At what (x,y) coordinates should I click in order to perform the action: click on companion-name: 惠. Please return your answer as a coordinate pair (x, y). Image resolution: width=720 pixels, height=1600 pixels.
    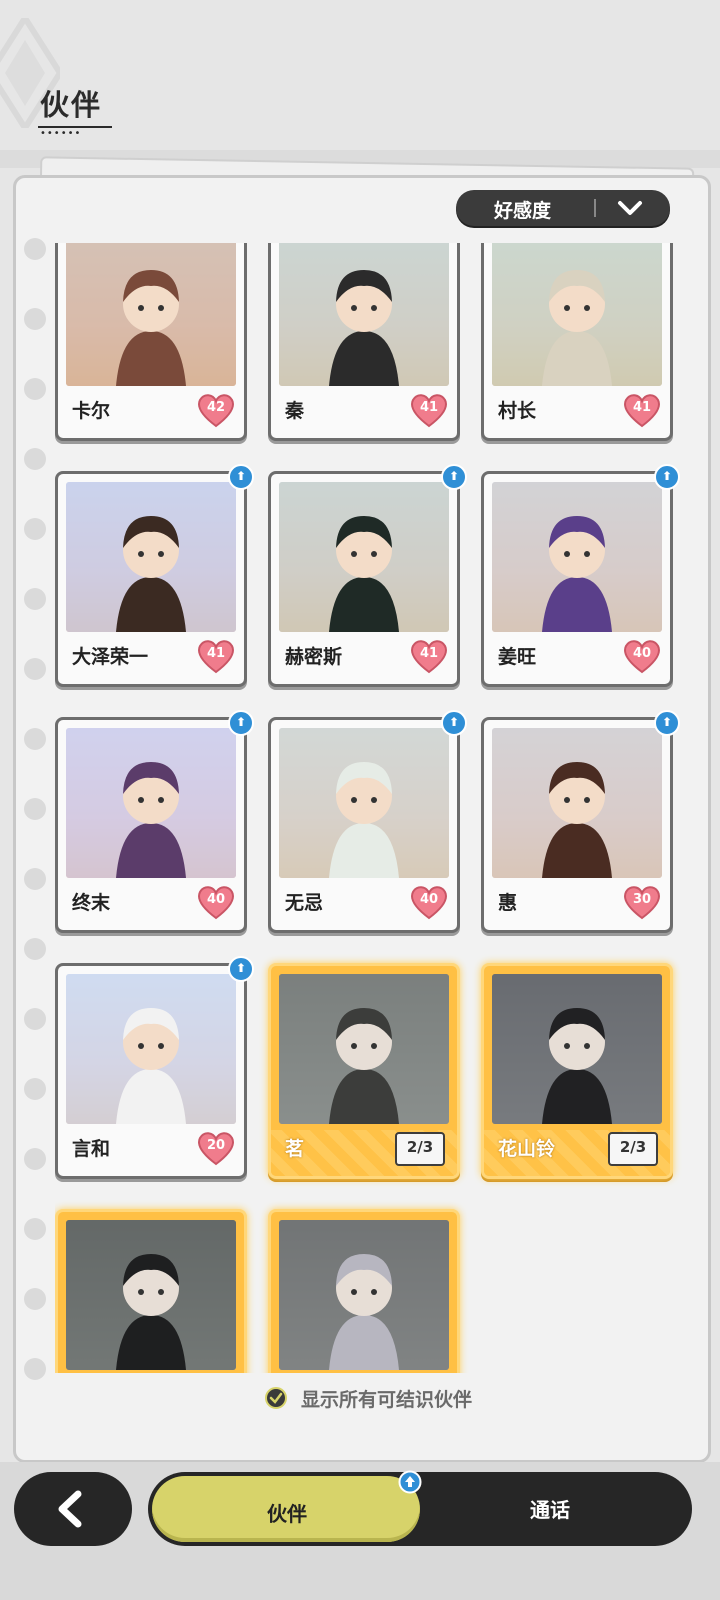
    Looking at the image, I should click on (508, 903).